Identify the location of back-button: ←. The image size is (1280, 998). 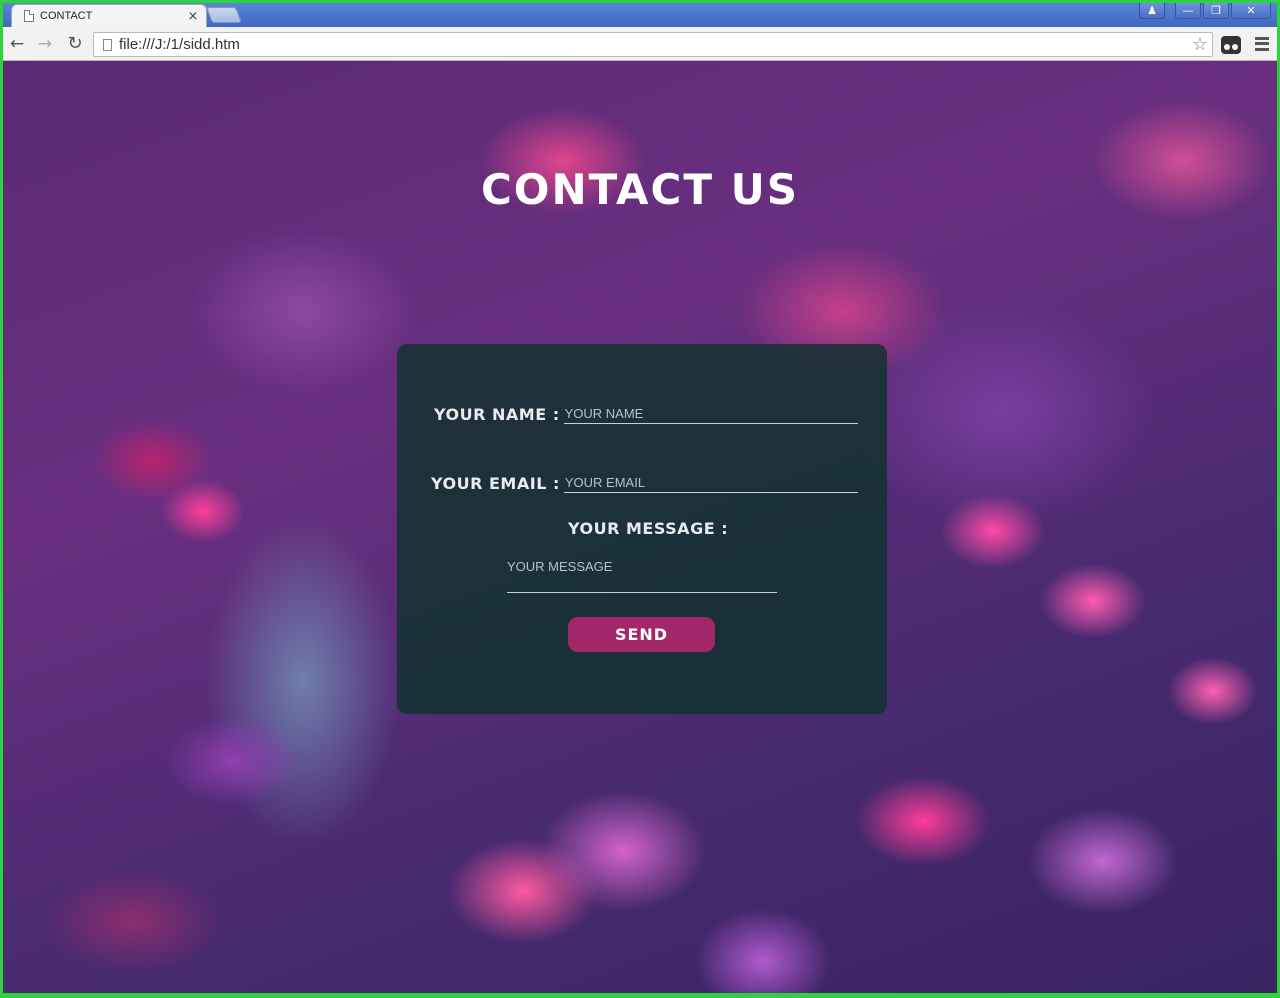
(17, 44).